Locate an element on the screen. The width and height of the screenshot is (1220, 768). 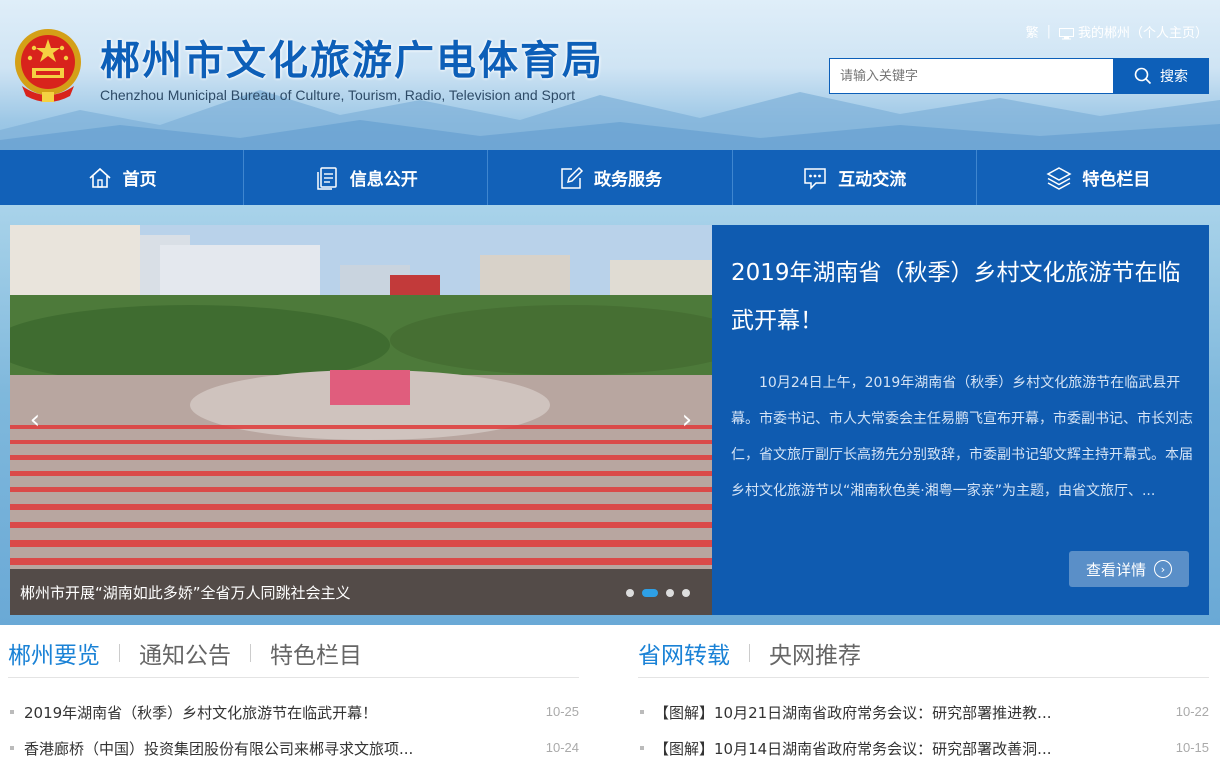
my-chenzhou-label: 我的郴州（个人主页） is located at coordinates (1142, 33).